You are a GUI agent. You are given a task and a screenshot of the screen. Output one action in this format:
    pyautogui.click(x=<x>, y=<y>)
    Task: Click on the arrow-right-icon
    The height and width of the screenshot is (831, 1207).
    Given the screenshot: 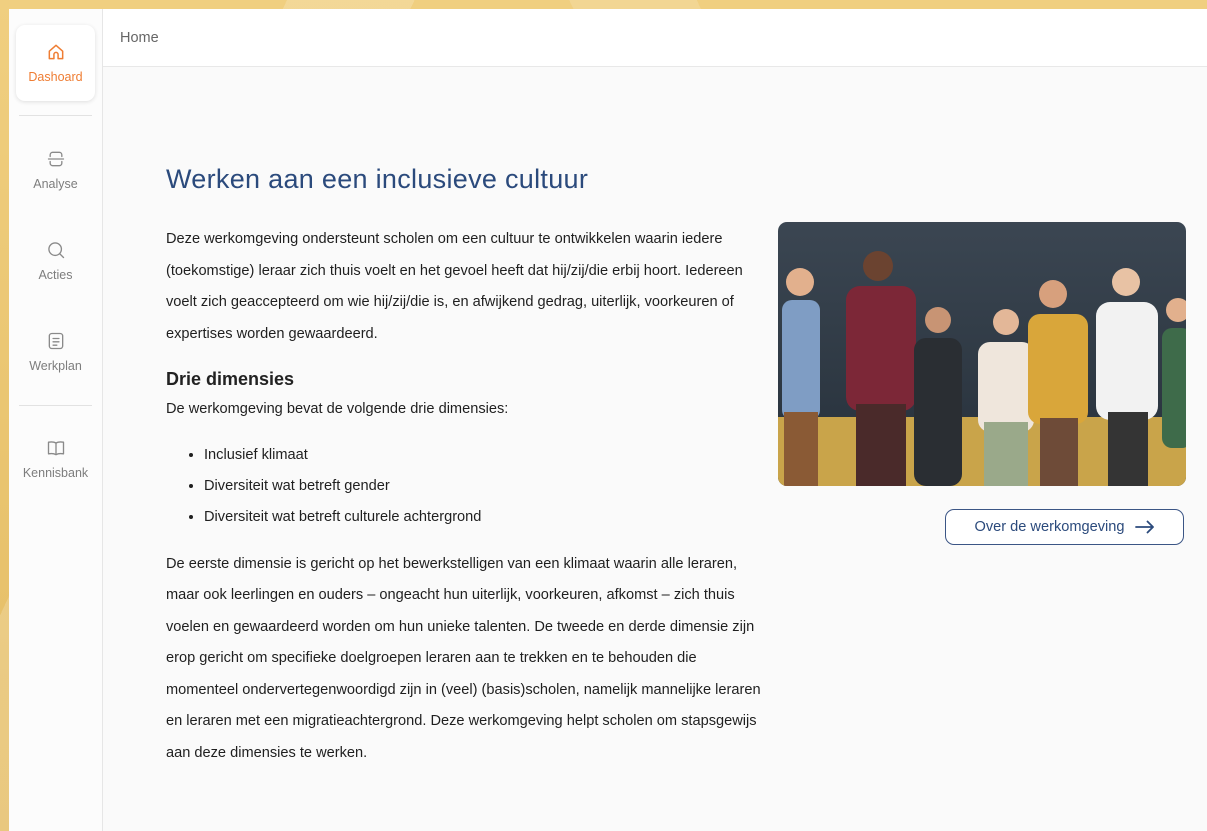 What is the action you would take?
    pyautogui.click(x=1144, y=527)
    